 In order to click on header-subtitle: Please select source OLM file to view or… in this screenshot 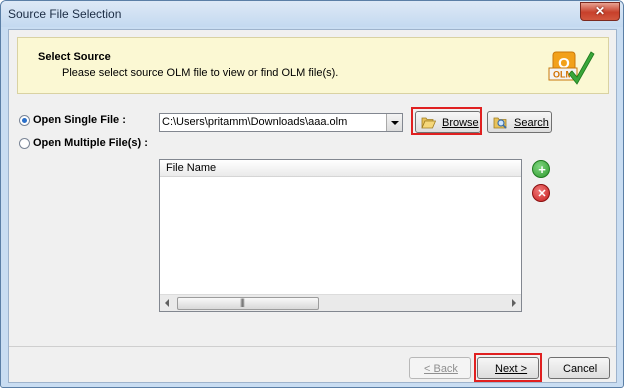, I will do `click(200, 73)`.